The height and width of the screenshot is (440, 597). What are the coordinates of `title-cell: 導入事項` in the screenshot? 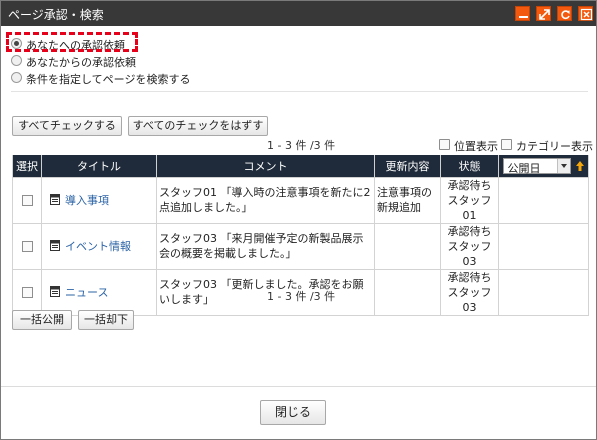 It's located at (99, 200).